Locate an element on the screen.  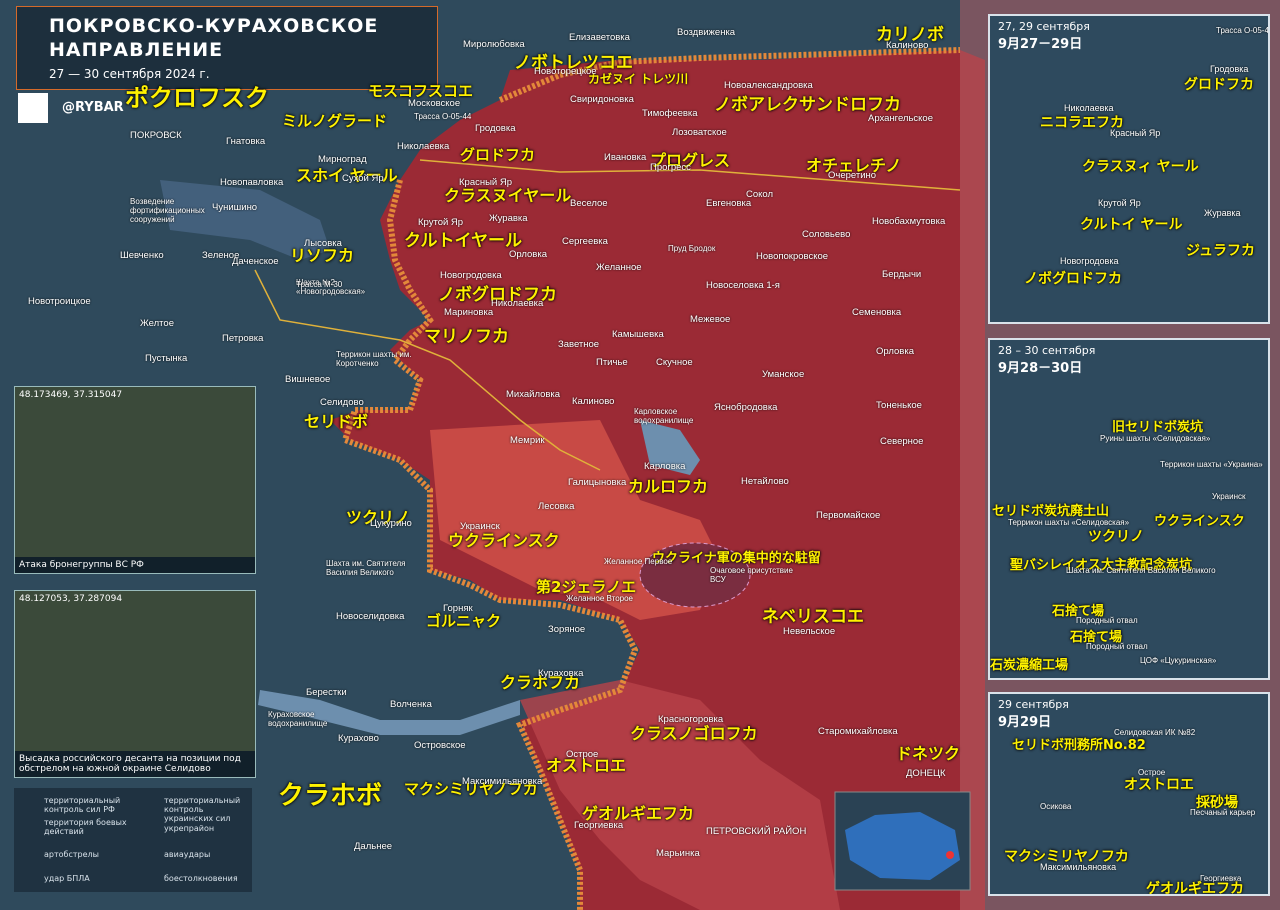
inset-2-label-old_mine: 旧セリドボ炭坑 is located at coordinates (1158, 427).